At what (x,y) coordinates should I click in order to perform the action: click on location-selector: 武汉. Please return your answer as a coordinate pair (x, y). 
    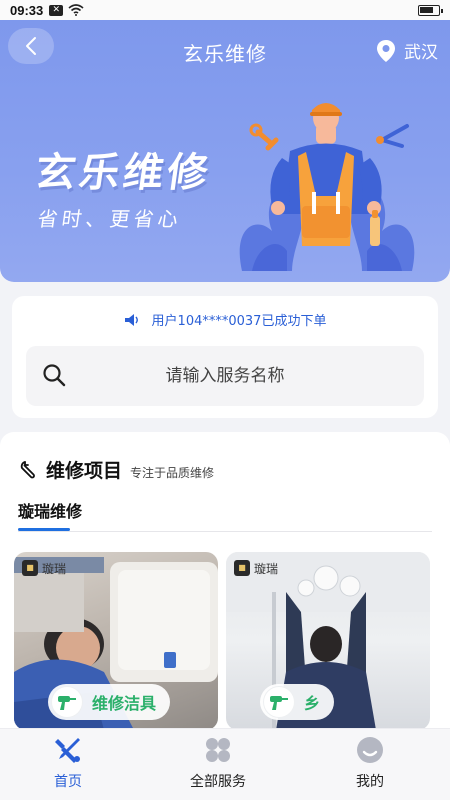
    Looking at the image, I should click on (407, 50).